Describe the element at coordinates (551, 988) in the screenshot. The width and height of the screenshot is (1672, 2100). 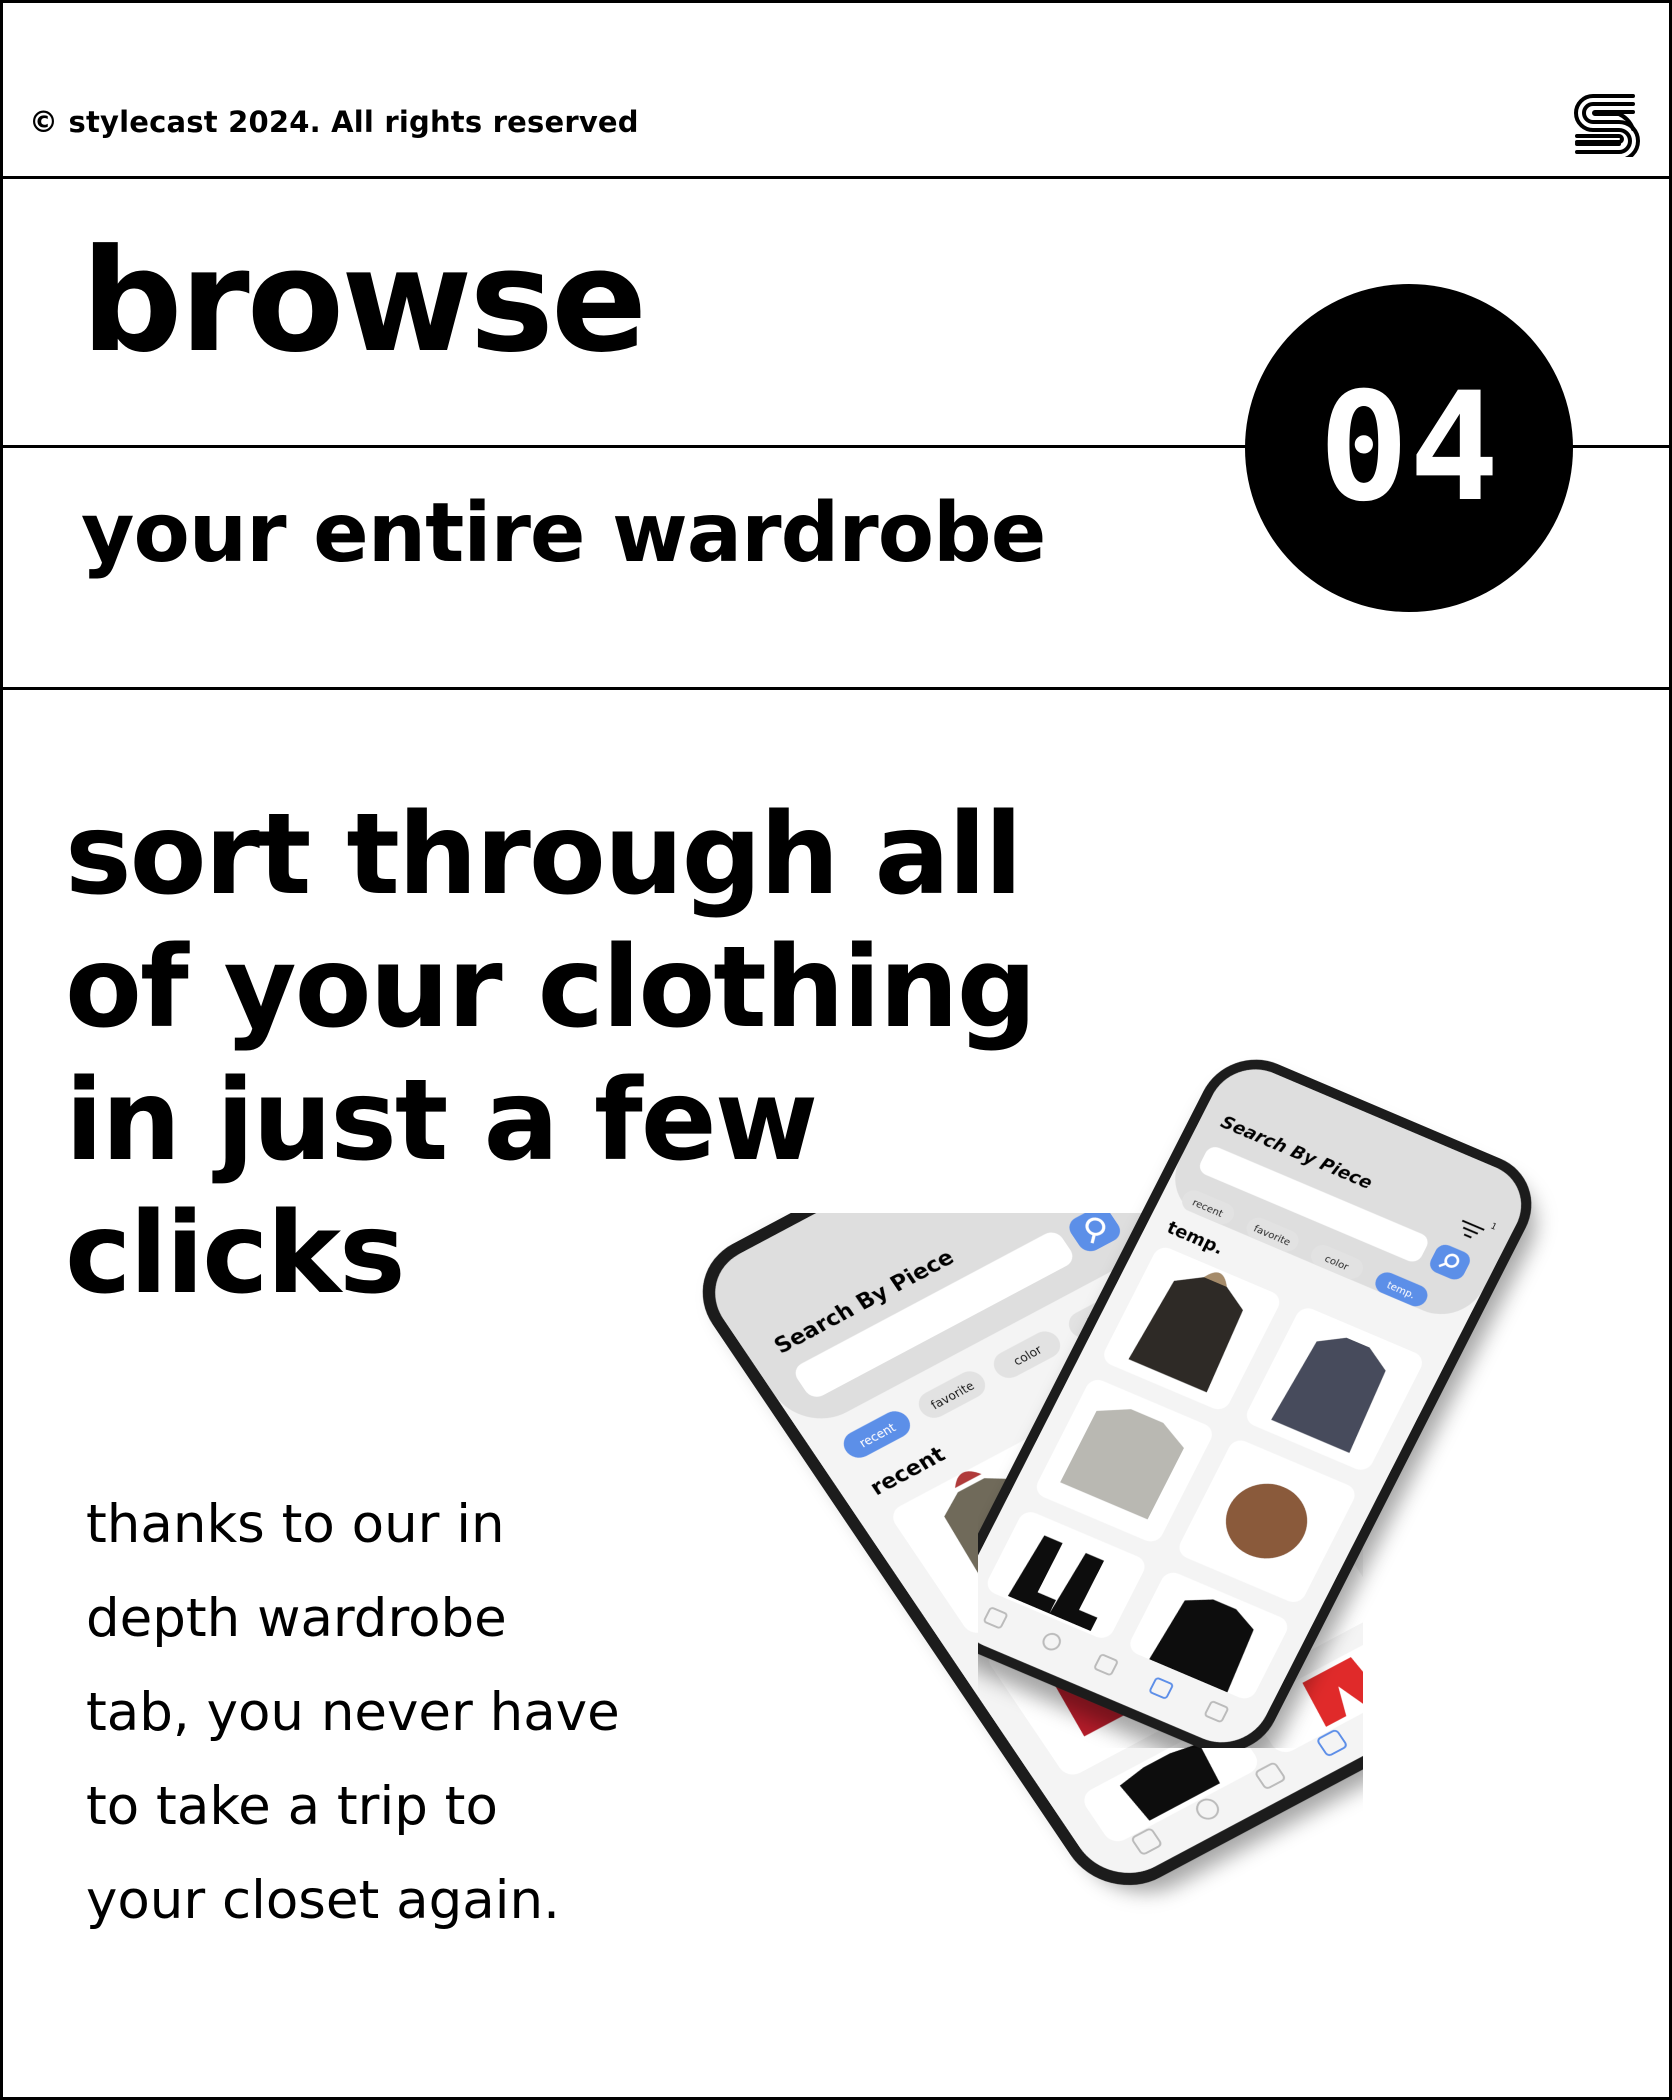
I see `headline-line: of your clothing` at that location.